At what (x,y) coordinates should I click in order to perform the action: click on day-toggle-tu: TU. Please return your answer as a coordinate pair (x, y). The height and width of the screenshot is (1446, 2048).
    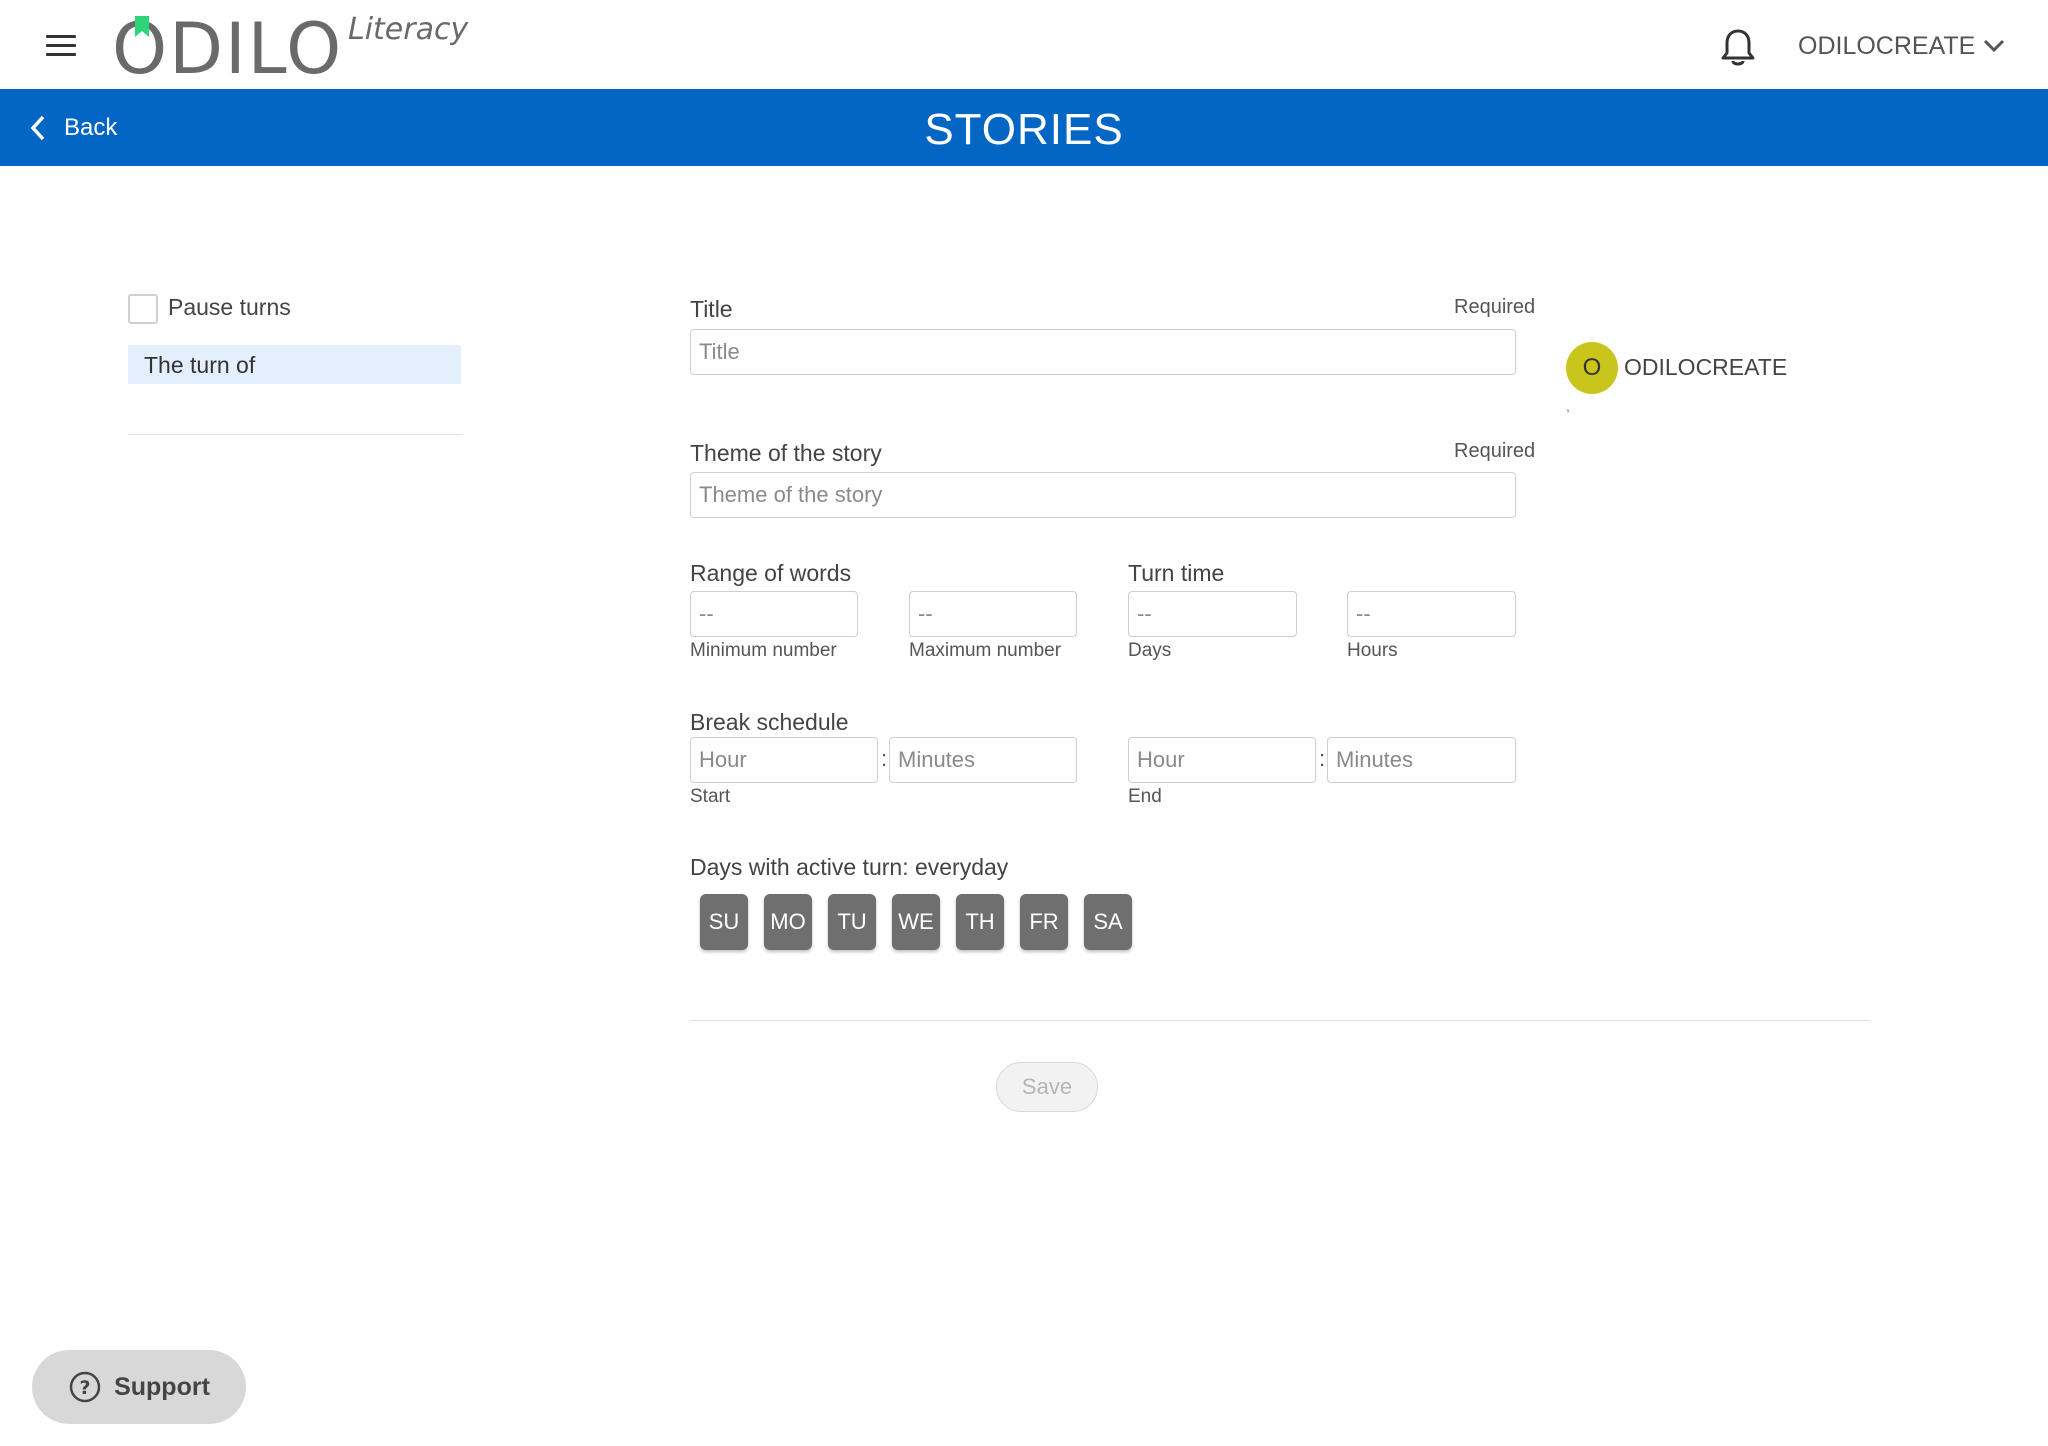
    Looking at the image, I should click on (852, 922).